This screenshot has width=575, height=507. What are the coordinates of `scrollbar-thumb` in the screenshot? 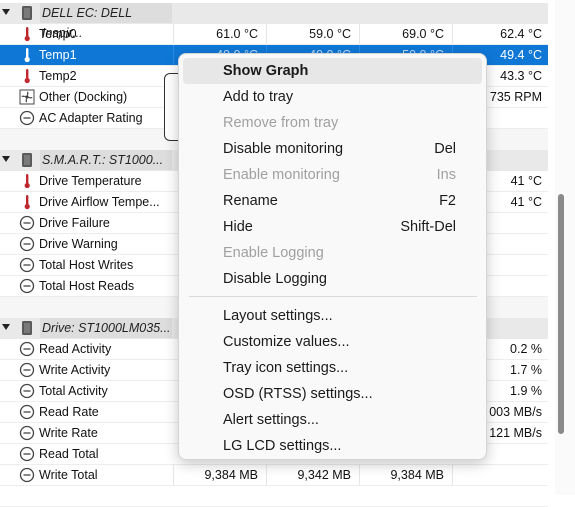 It's located at (561, 314).